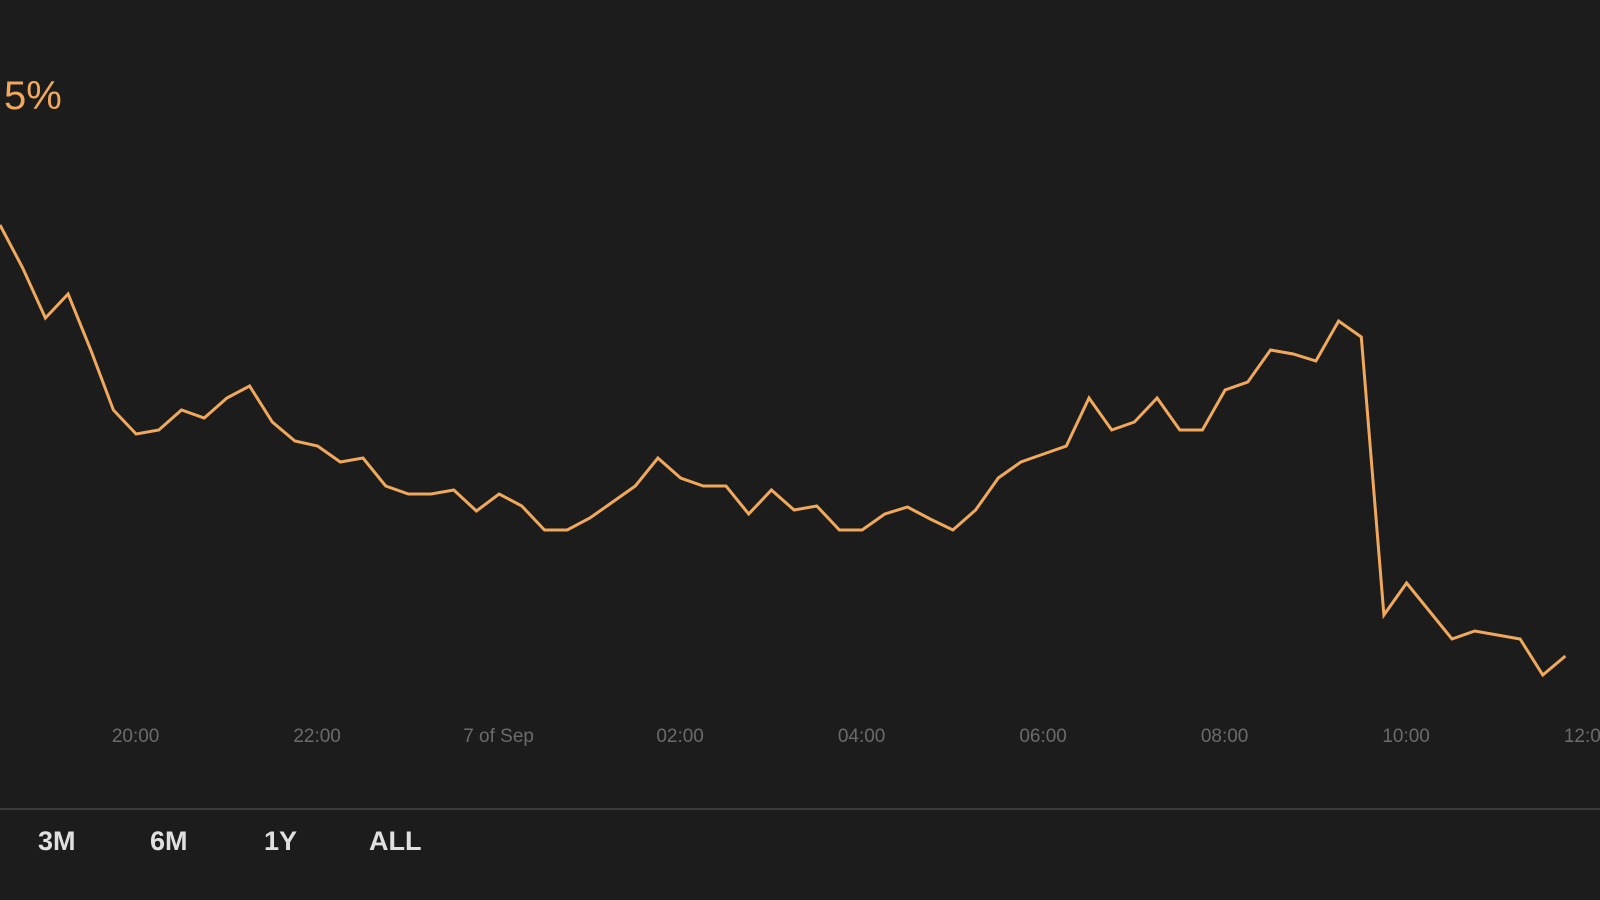 This screenshot has width=1600, height=900. I want to click on range-all-button: ALL, so click(395, 841).